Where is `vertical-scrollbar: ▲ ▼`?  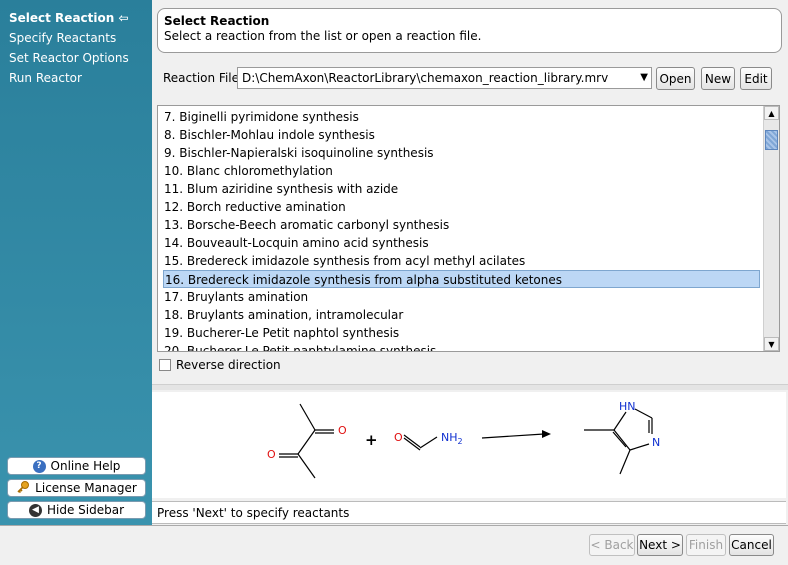
vertical-scrollbar: ▲ ▼ is located at coordinates (771, 228).